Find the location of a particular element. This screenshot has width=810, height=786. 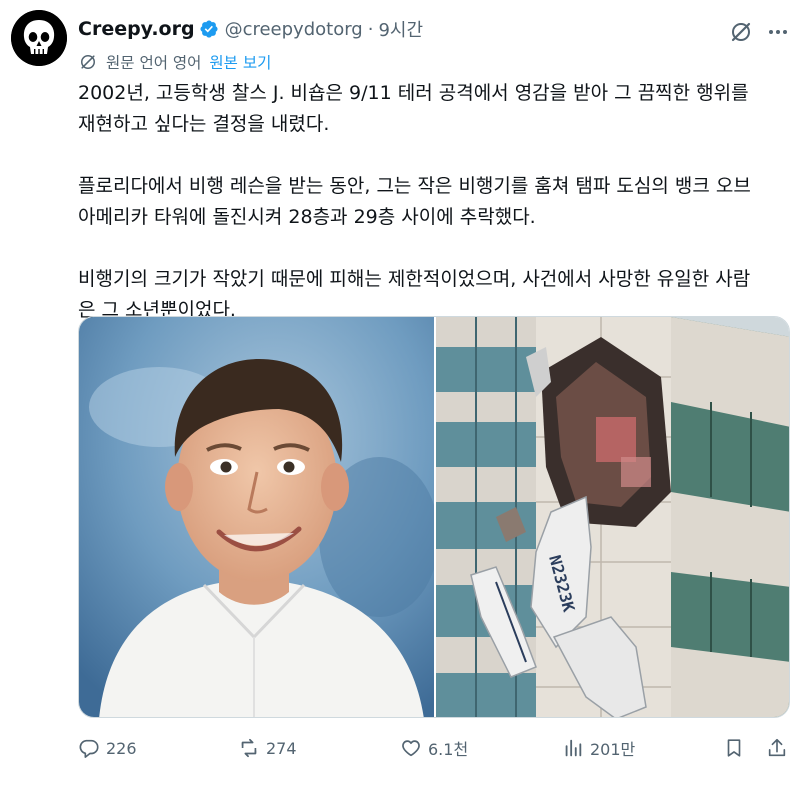

views-count: 201만 is located at coordinates (613, 749).